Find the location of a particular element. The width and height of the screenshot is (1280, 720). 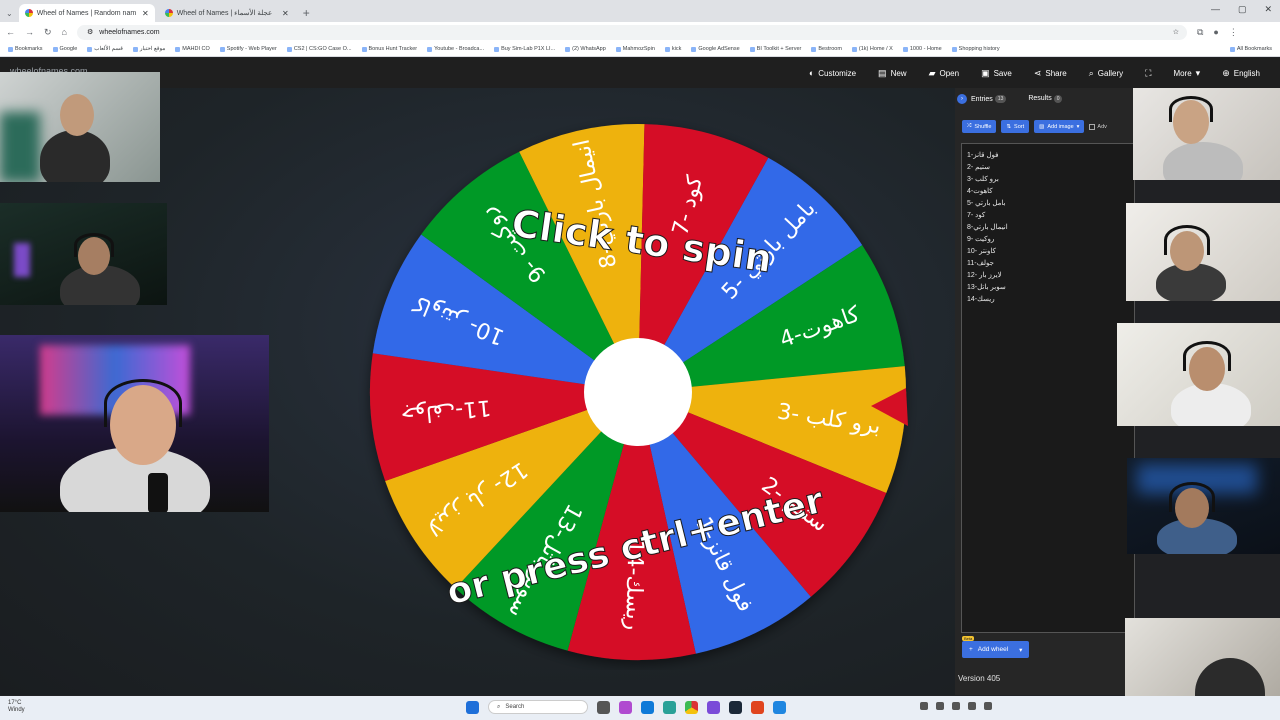

close-window-icon: ✕ is located at coordinates (1268, 9).